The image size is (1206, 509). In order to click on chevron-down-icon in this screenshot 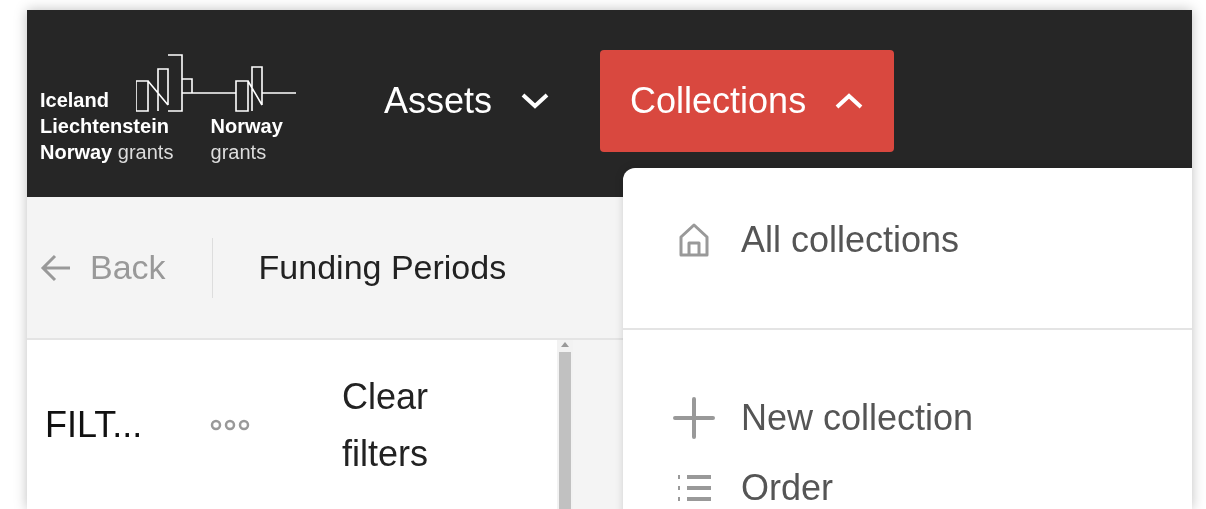, I will do `click(535, 101)`.